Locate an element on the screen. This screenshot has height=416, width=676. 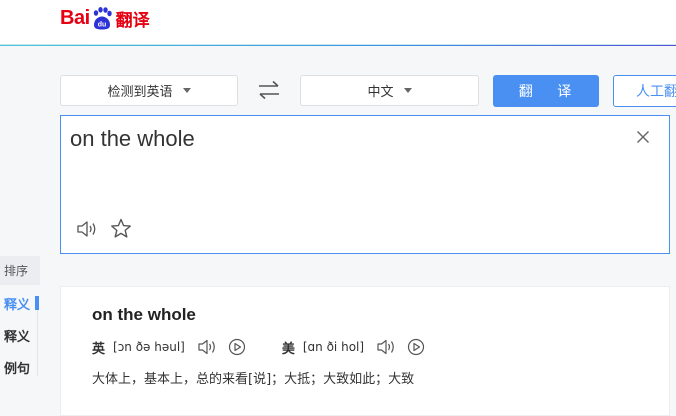
logo-bai-text: Bai is located at coordinates (75, 17).